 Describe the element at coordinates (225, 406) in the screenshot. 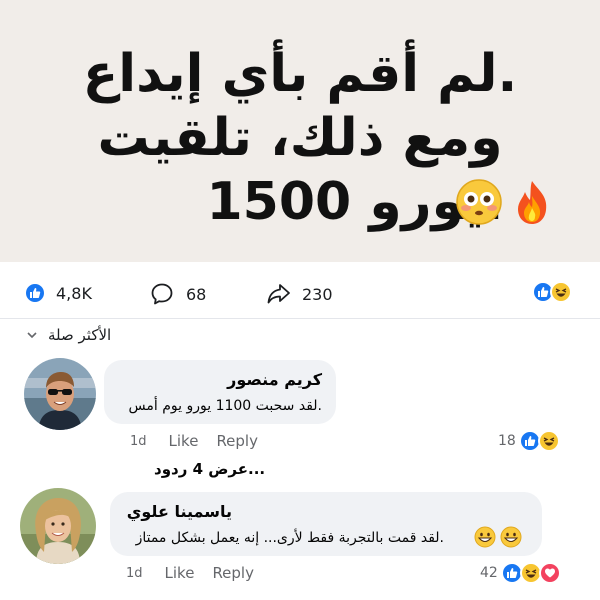

I see `comment-text: .لقد سحبت 1100 يورو يوم أمس` at that location.